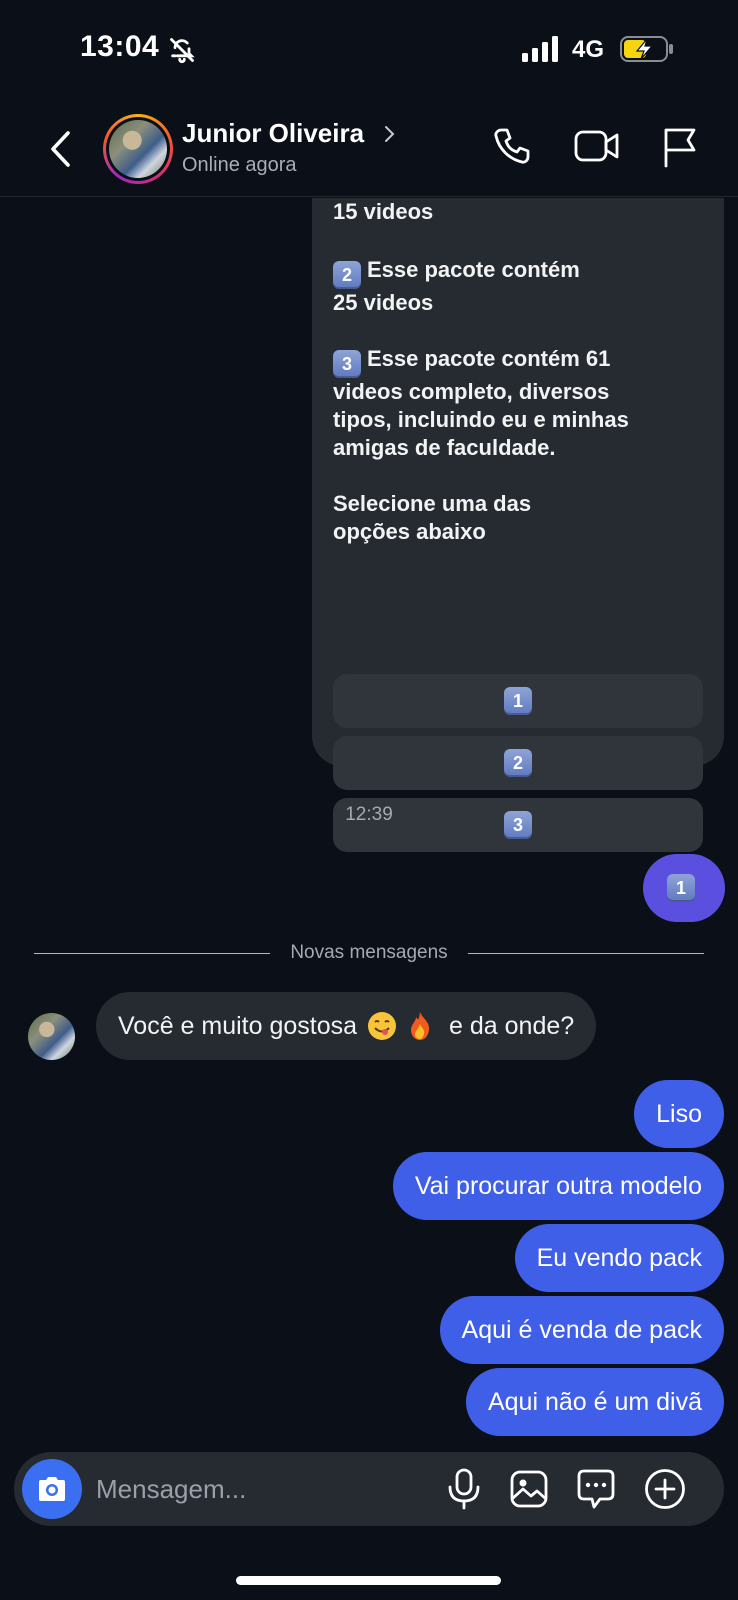  Describe the element at coordinates (389, 134) in the screenshot. I see `chevron-right-icon` at that location.